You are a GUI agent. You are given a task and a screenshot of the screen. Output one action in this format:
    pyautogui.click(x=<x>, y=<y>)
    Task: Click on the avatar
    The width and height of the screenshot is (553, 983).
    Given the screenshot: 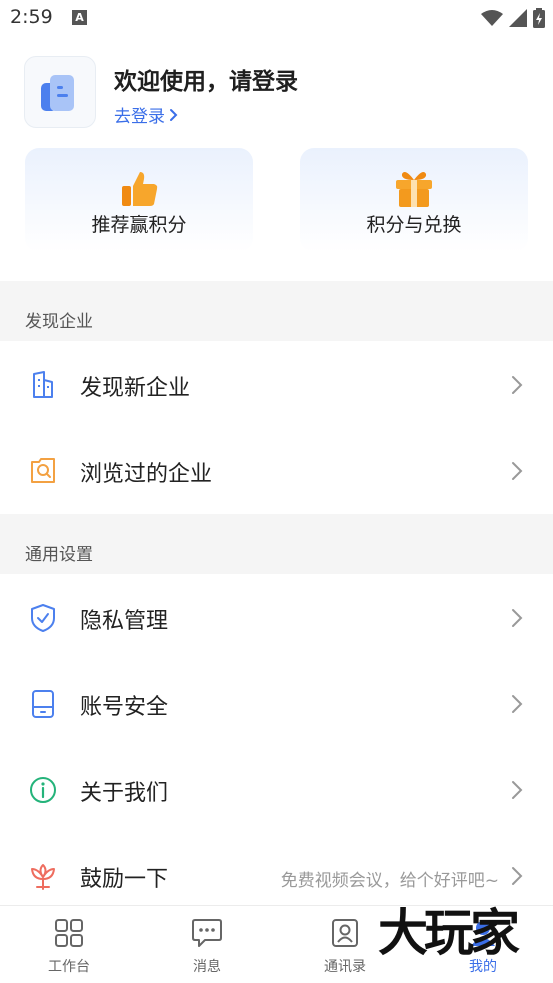 What is the action you would take?
    pyautogui.click(x=60, y=92)
    